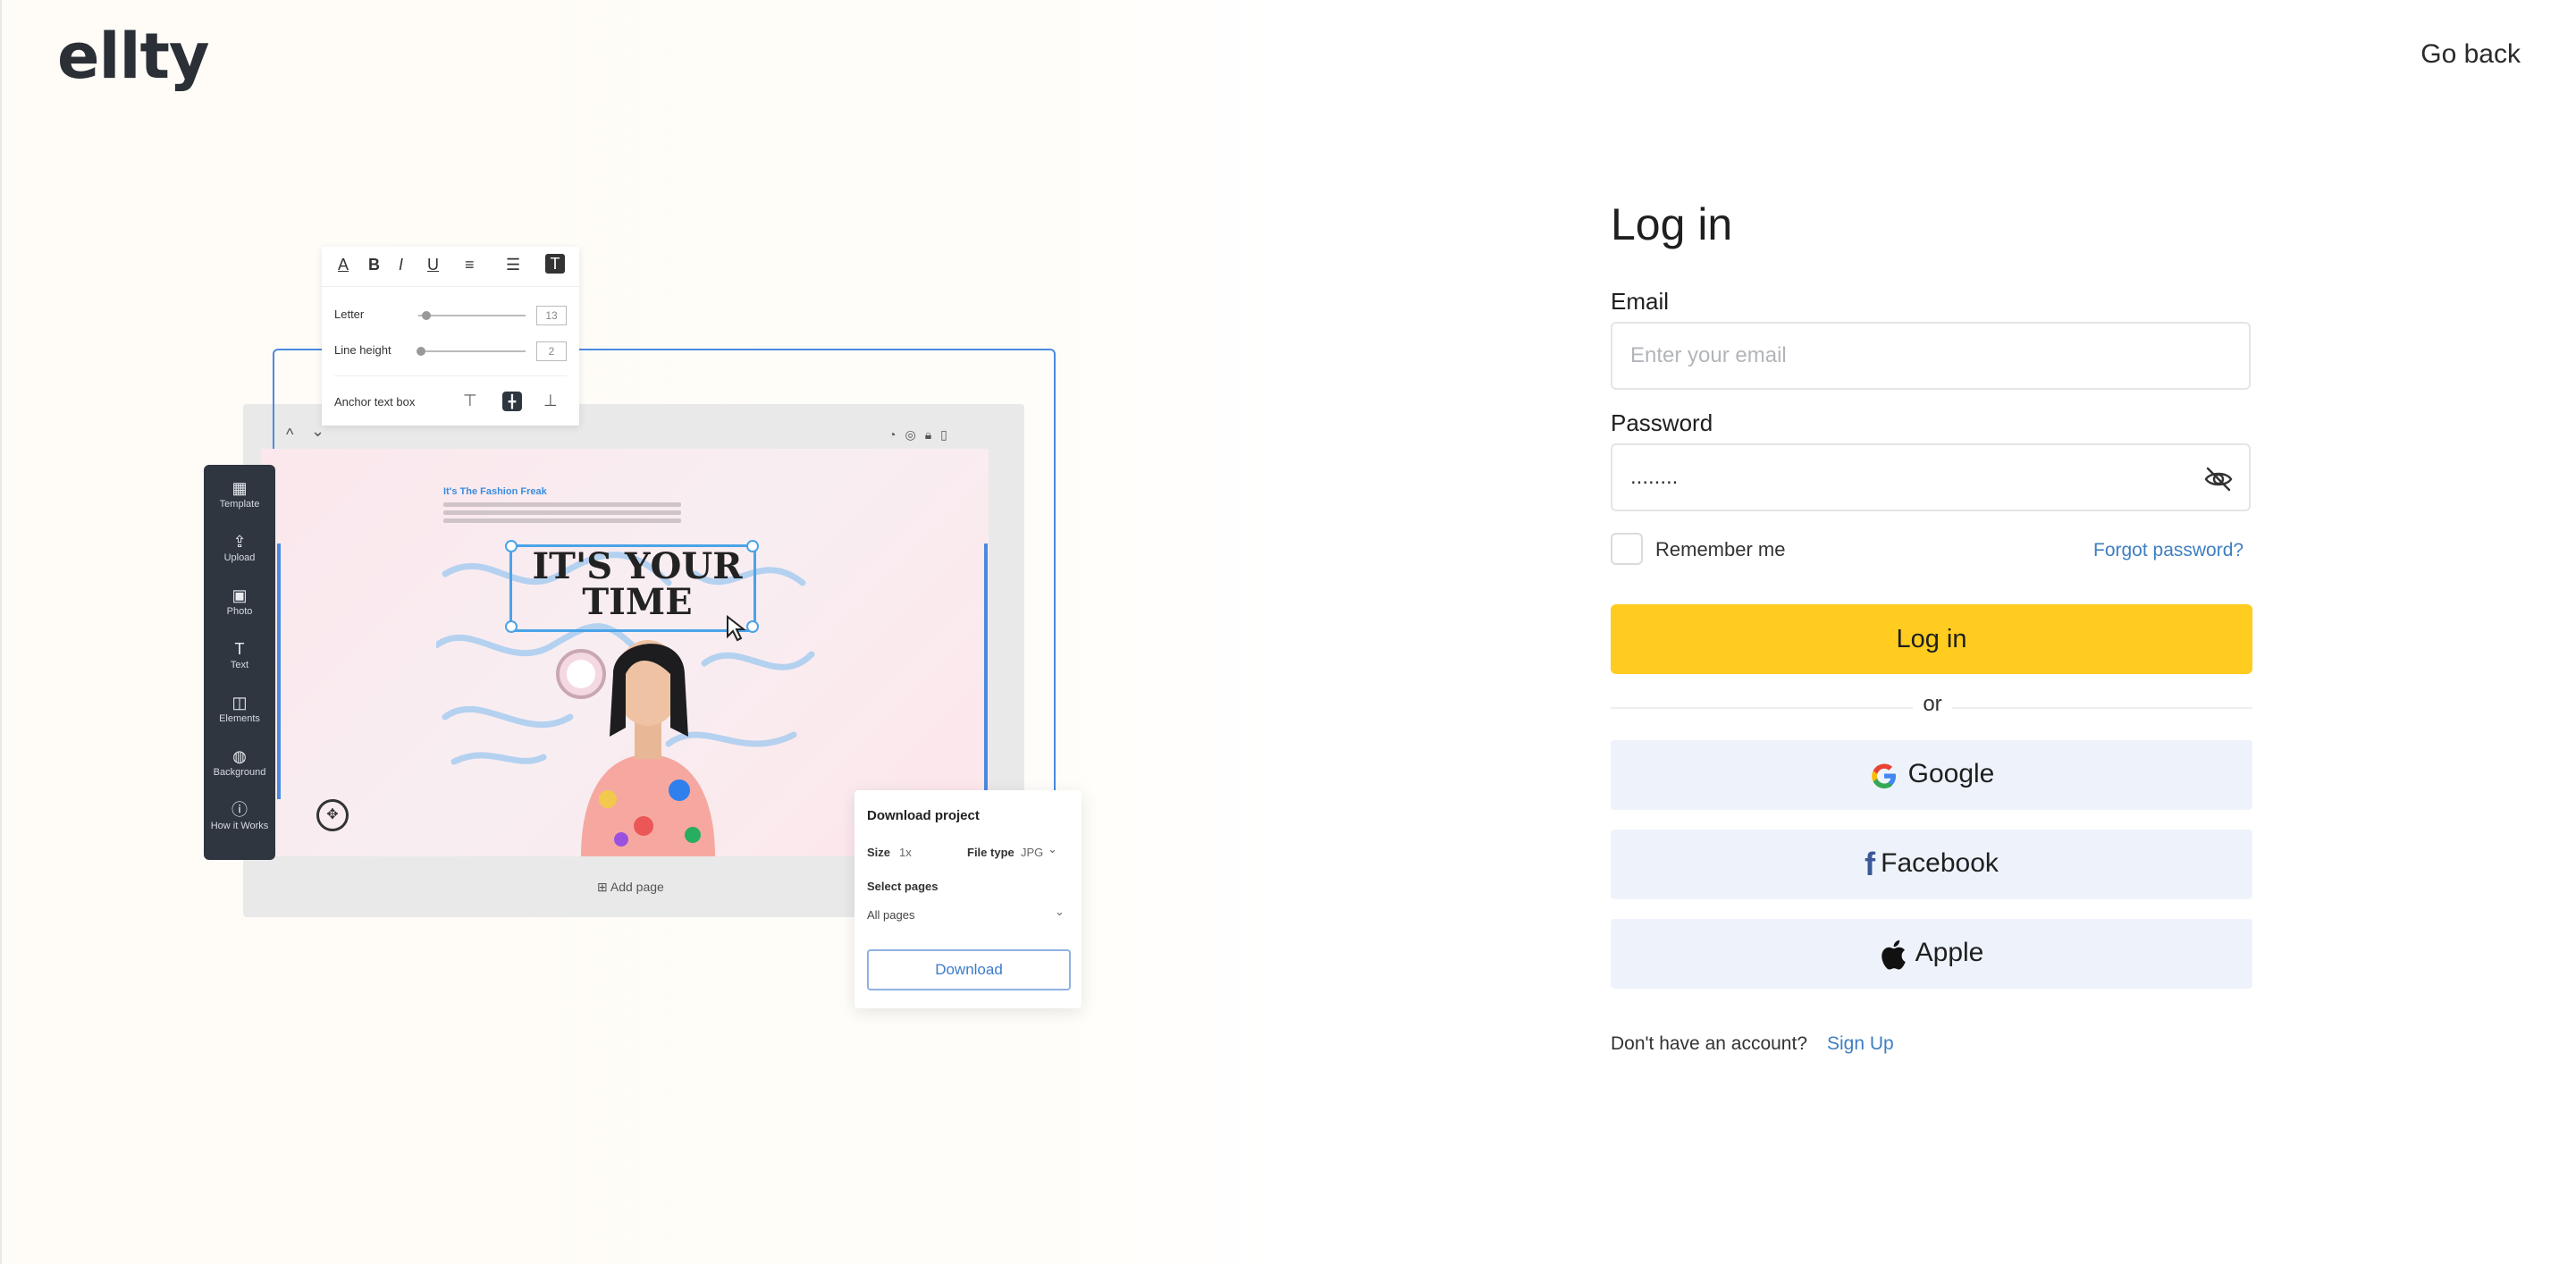 Image resolution: width=2576 pixels, height=1264 pixels. Describe the element at coordinates (562, 514) in the screenshot. I see `canvas-body-text` at that location.